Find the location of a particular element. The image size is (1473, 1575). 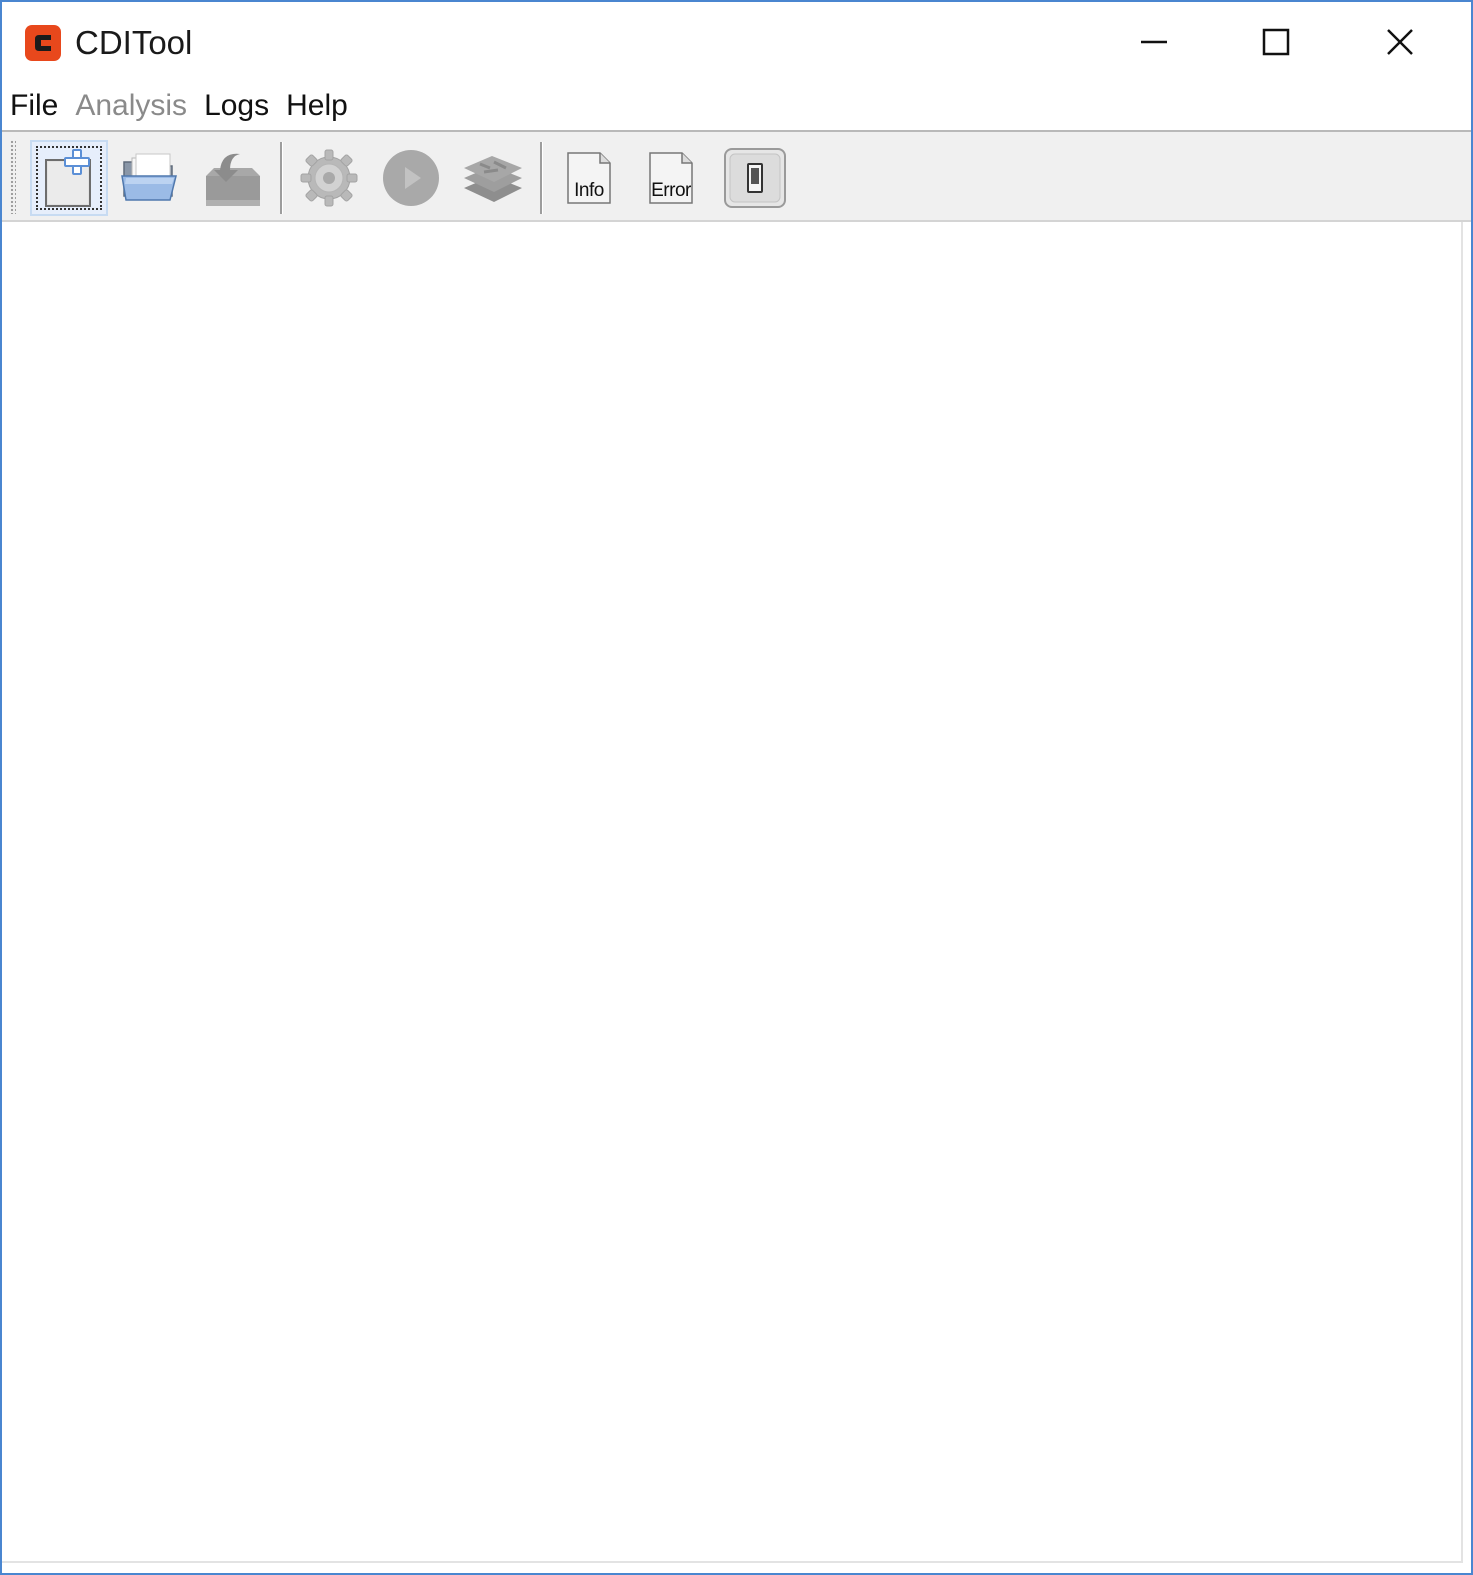

new-button is located at coordinates (69, 178).